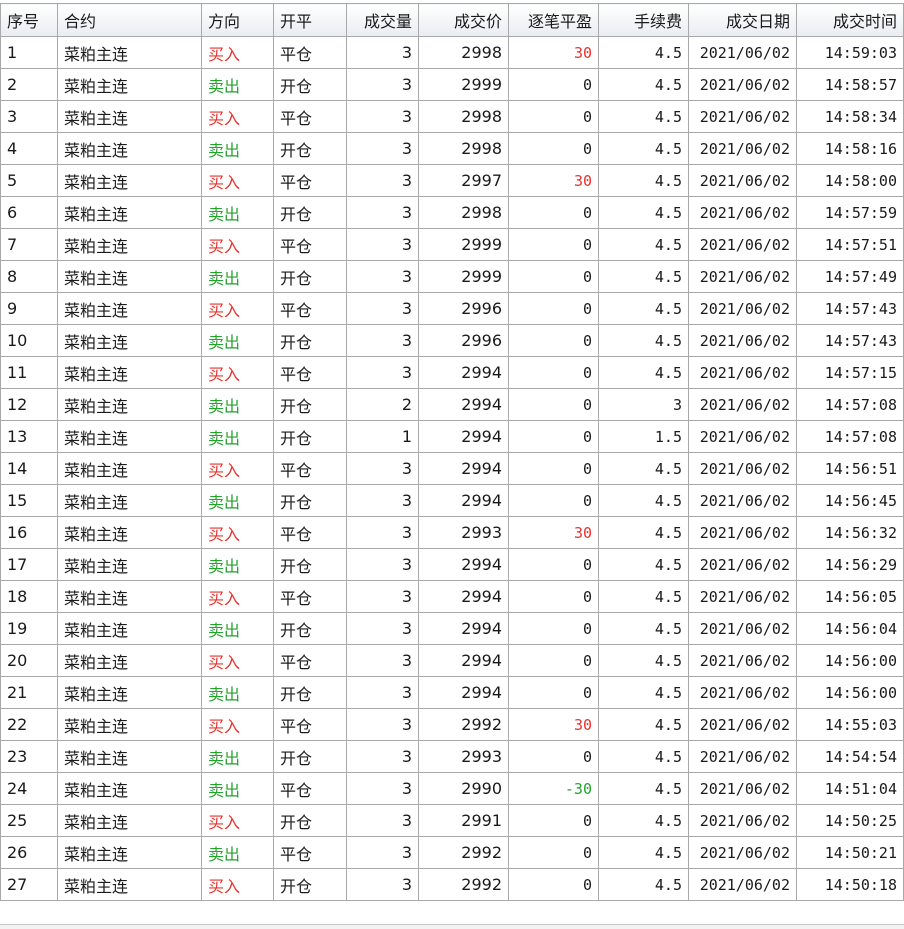 This screenshot has width=904, height=929. I want to click on table-row: 17 菜粕主连 卖出 开仓 3 2994 0 4.5 2021/06/02 14:56:29, so click(452, 564).